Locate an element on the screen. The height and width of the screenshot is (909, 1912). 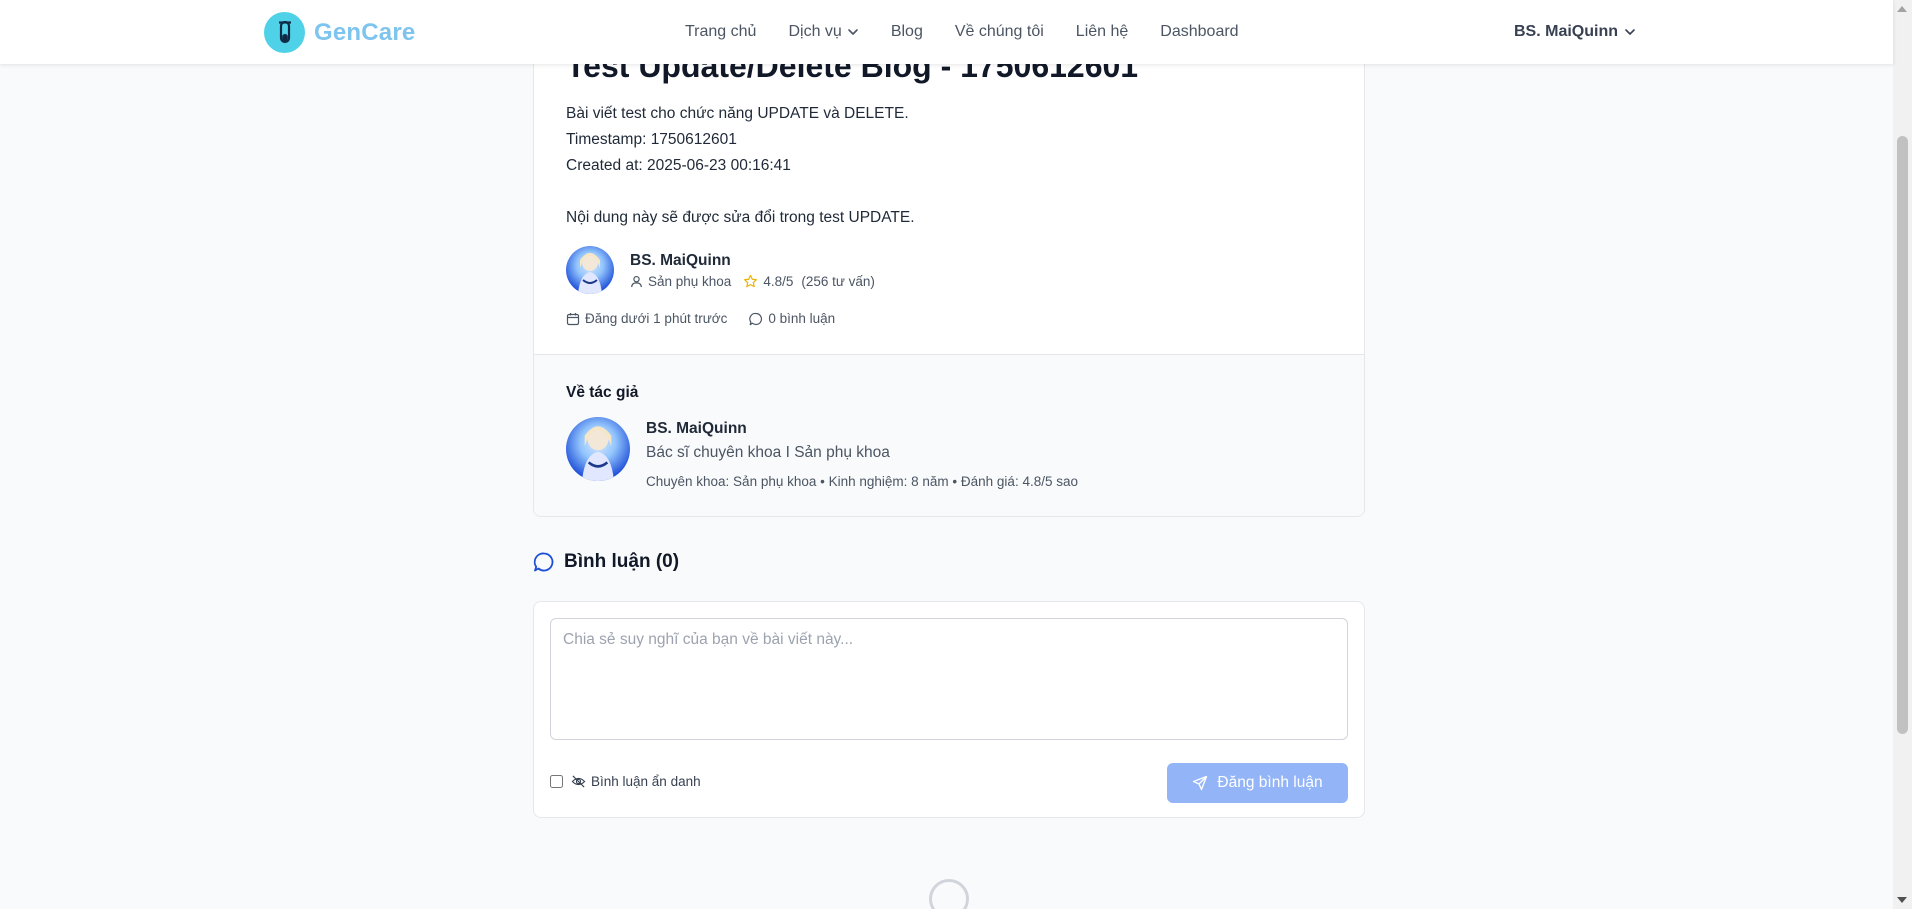
page-scrollbar is located at coordinates (1902, 454).